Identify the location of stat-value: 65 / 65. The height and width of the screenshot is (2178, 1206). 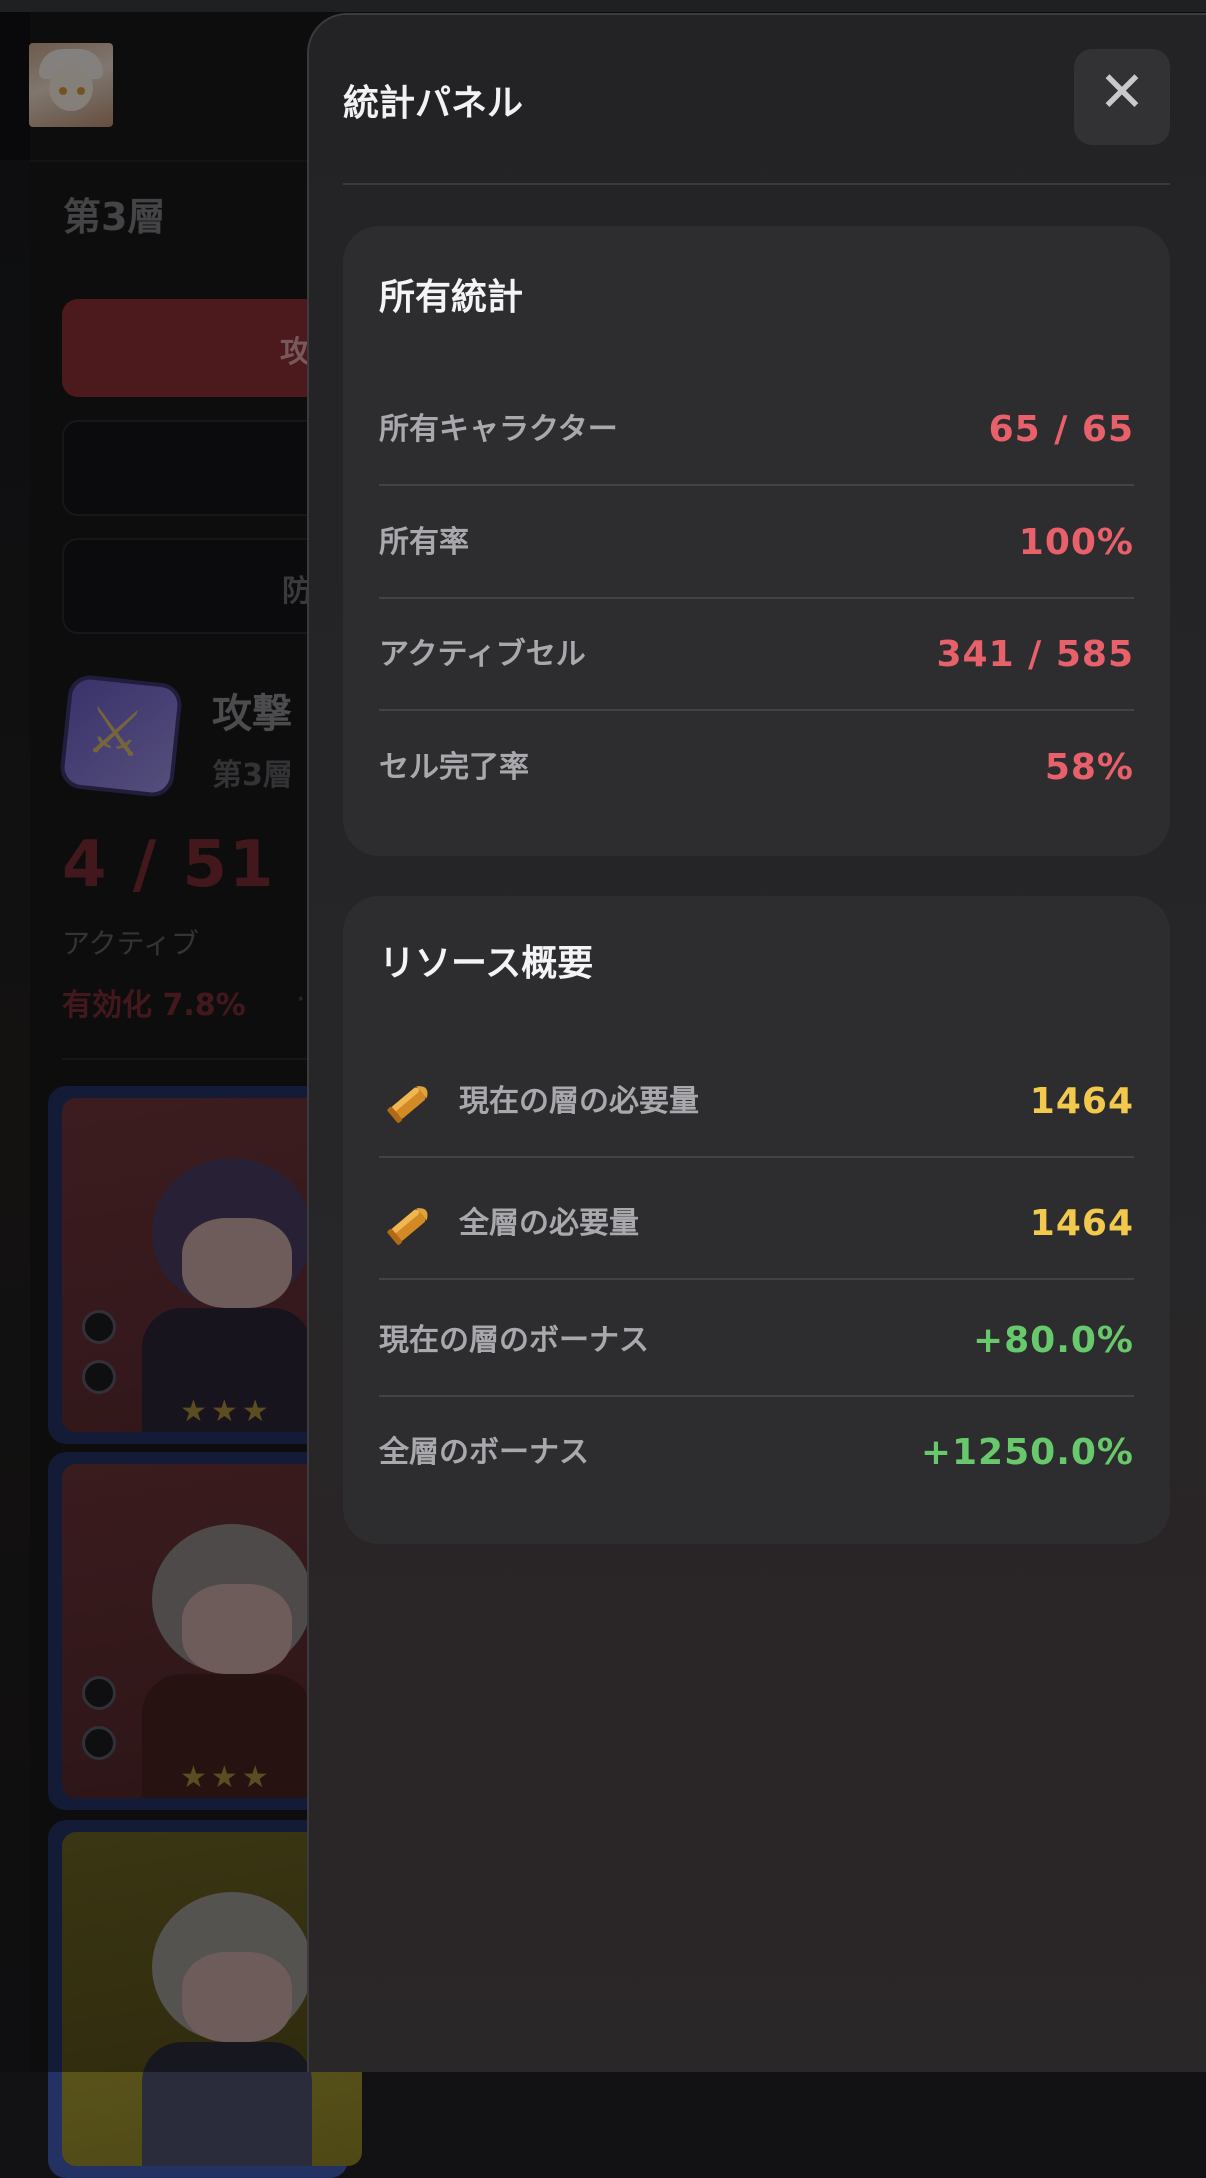
(1061, 429).